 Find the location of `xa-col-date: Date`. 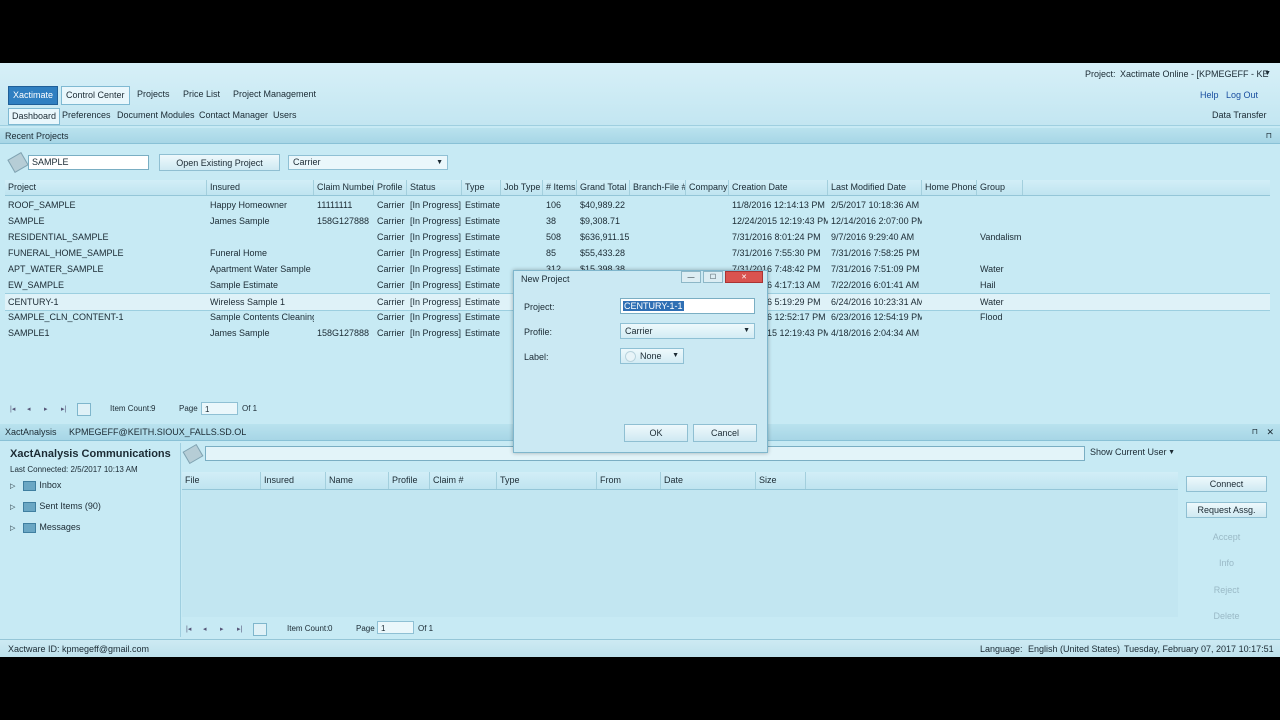

xa-col-date: Date is located at coordinates (708, 480).